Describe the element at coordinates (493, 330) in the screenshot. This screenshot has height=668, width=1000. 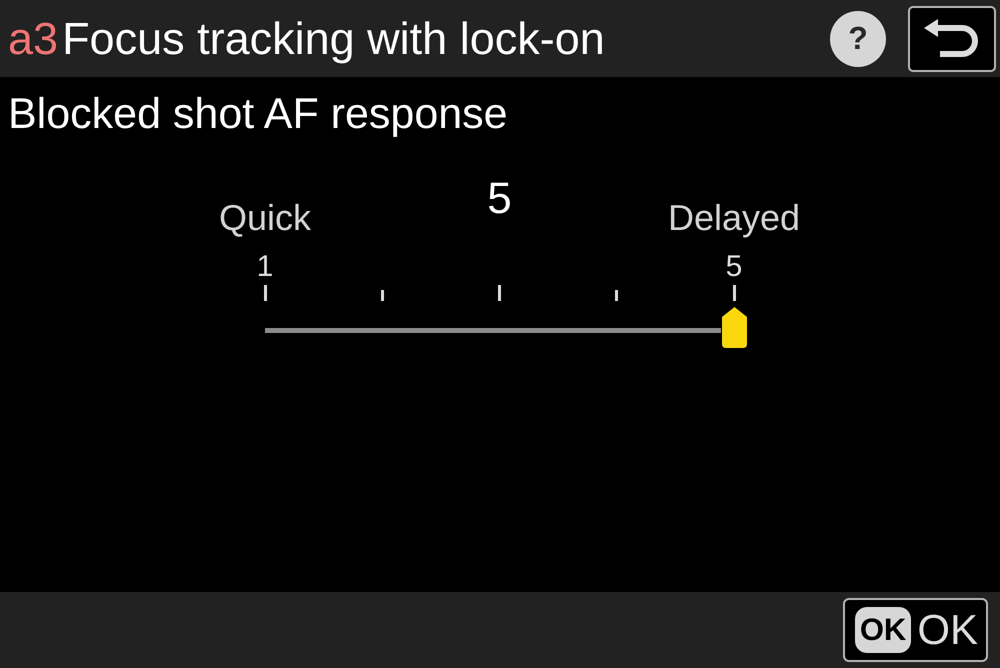
I see `slider-track` at that location.